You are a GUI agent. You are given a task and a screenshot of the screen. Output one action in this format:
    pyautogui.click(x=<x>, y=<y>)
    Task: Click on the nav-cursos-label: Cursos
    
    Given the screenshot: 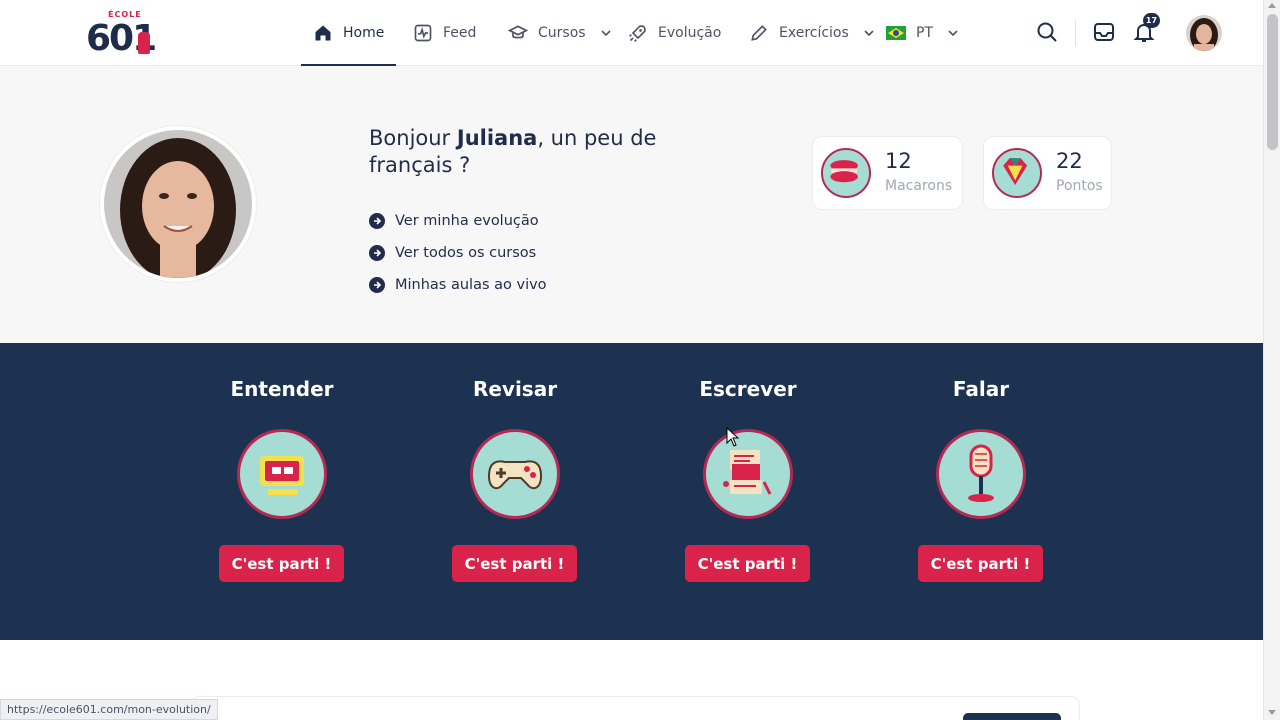 What is the action you would take?
    pyautogui.click(x=562, y=33)
    